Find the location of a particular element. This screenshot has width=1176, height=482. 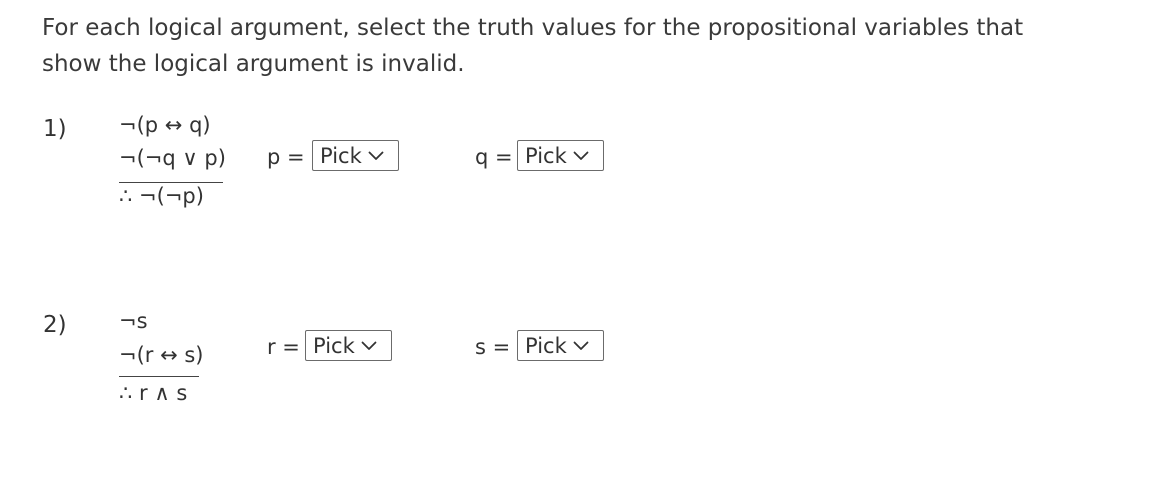

variable-label-r: r = is located at coordinates (283, 347).